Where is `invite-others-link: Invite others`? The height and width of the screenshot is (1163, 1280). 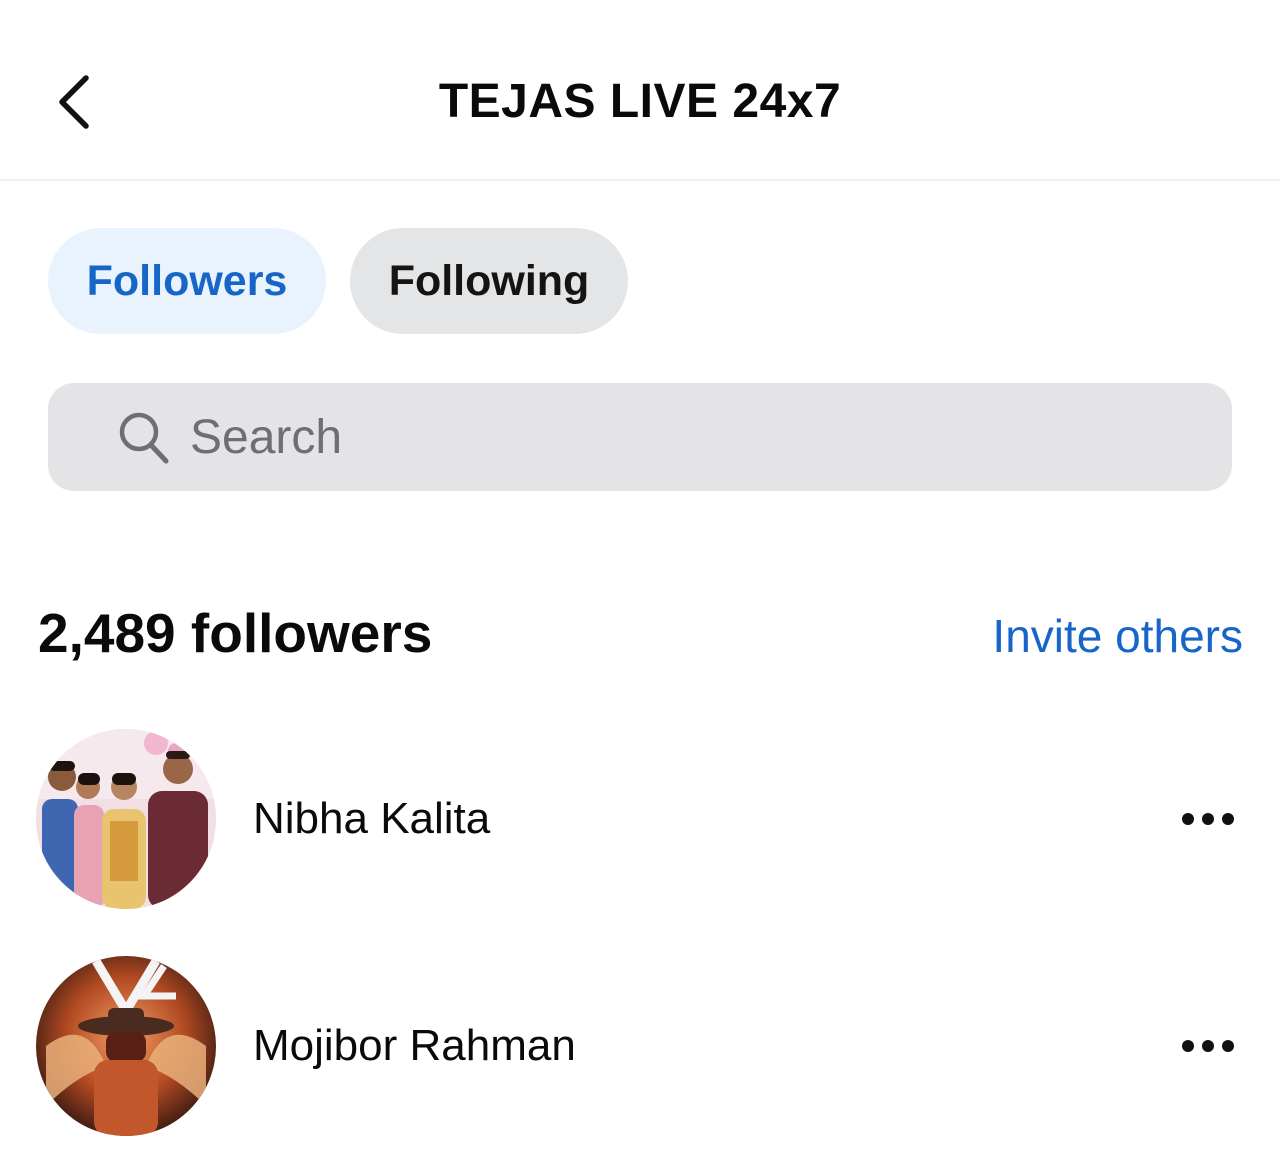 invite-others-link: Invite others is located at coordinates (1117, 636).